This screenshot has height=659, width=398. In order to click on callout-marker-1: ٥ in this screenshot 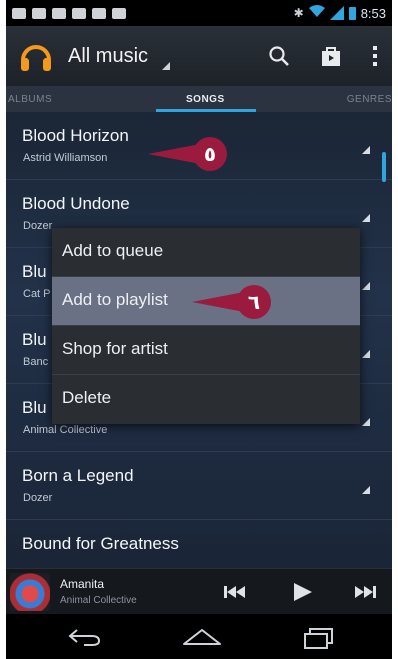, I will do `click(187, 154)`.